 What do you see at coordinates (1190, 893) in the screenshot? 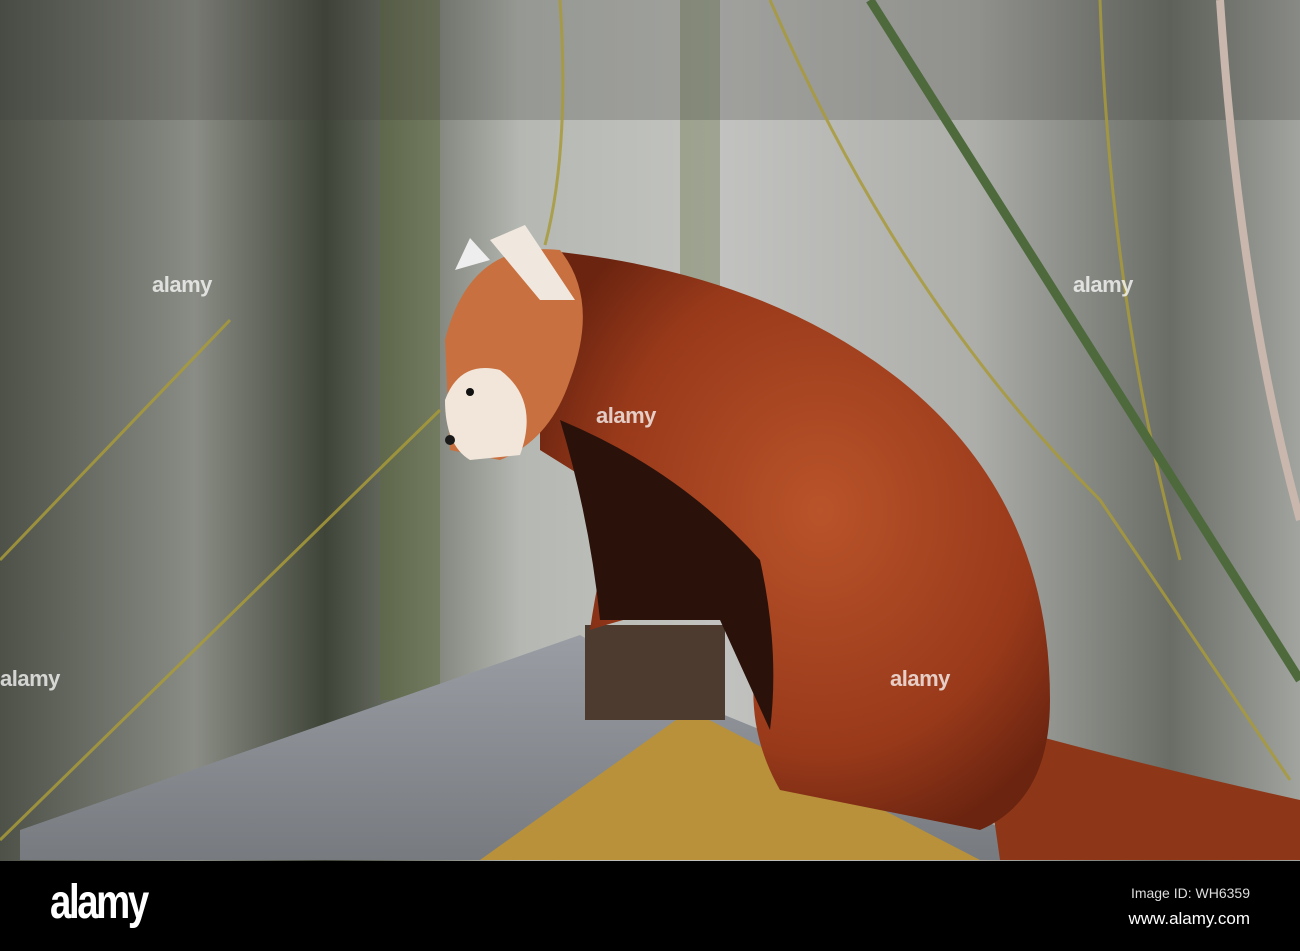
I see `image-id: Image ID: WH6359` at bounding box center [1190, 893].